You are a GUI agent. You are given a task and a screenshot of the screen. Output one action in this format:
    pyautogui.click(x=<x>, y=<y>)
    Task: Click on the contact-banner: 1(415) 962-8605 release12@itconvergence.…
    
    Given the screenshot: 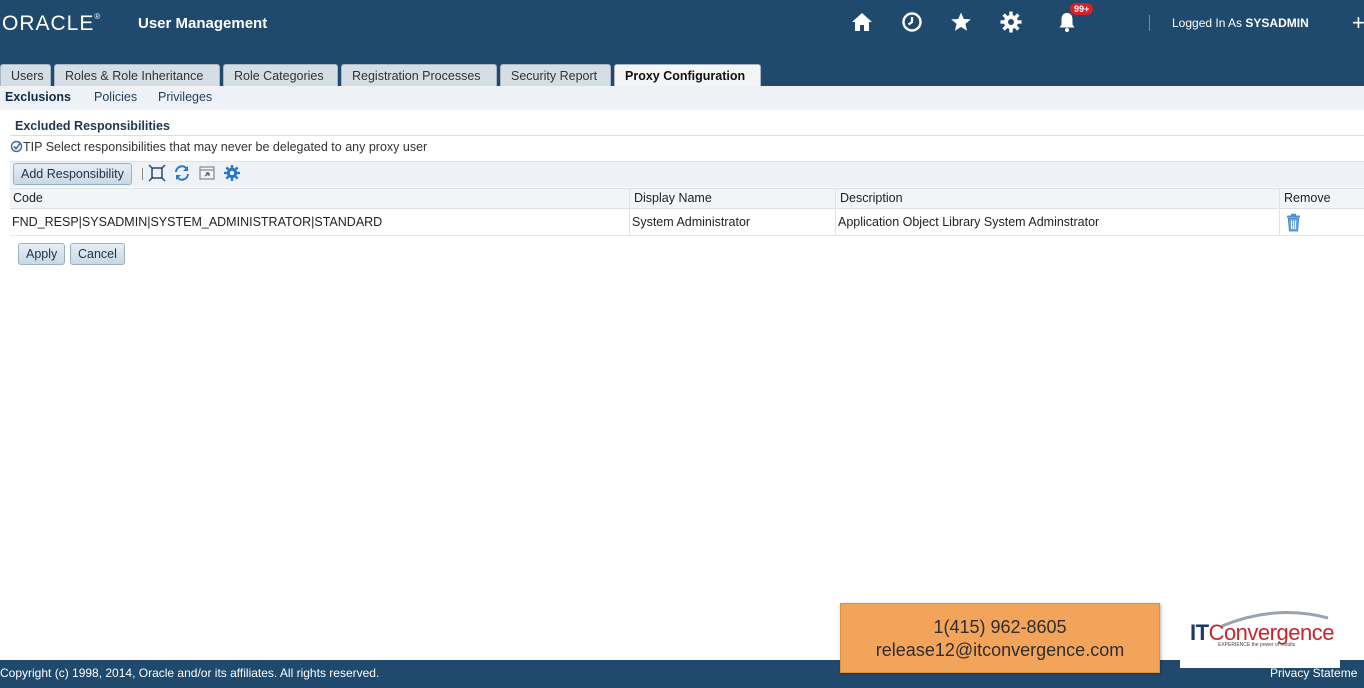 What is the action you would take?
    pyautogui.click(x=1000, y=638)
    